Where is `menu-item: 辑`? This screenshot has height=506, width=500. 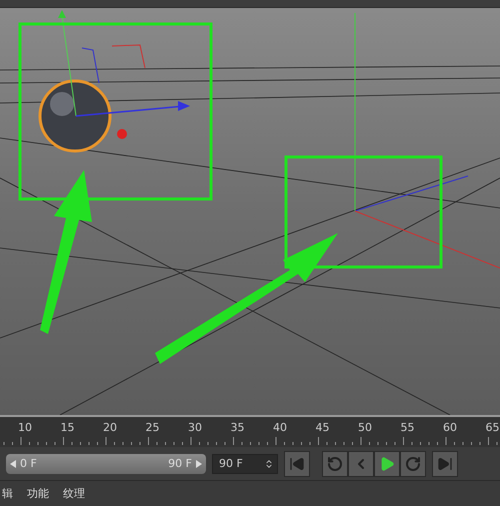
menu-item: 辑 is located at coordinates (7, 493).